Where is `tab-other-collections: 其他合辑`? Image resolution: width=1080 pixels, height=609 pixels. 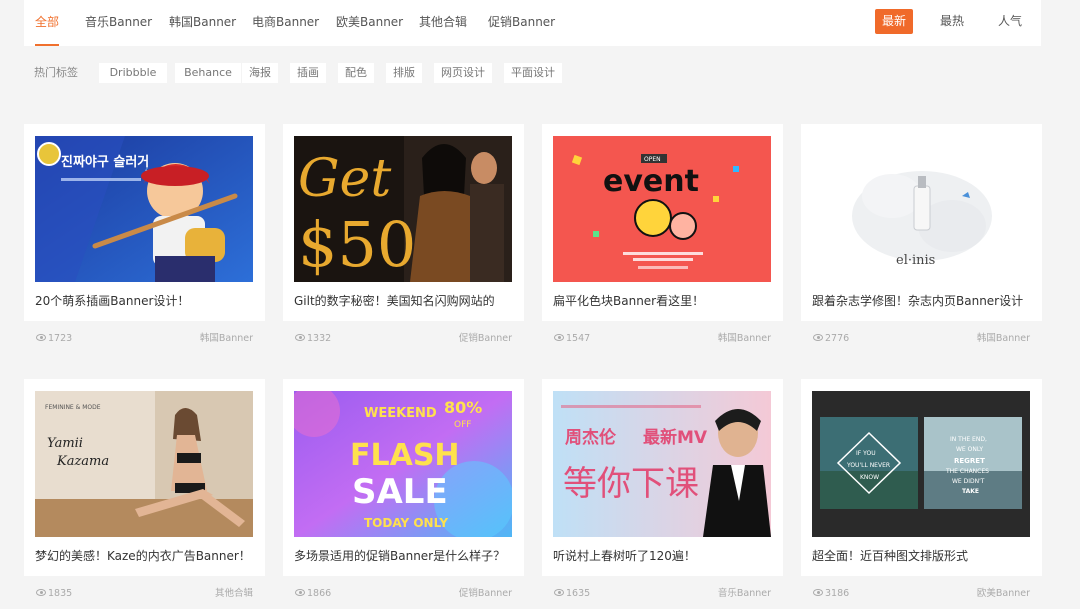
tab-other-collections: 其他合辑 is located at coordinates (443, 23).